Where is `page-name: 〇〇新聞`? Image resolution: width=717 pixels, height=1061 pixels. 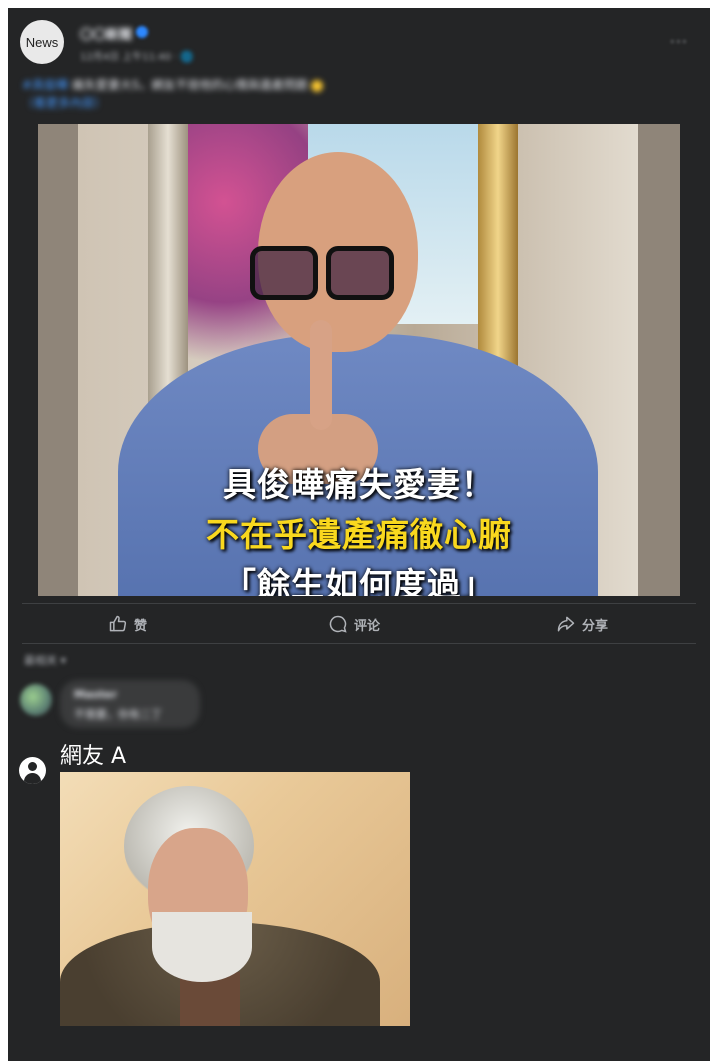
page-name: 〇〇新聞 is located at coordinates (106, 33).